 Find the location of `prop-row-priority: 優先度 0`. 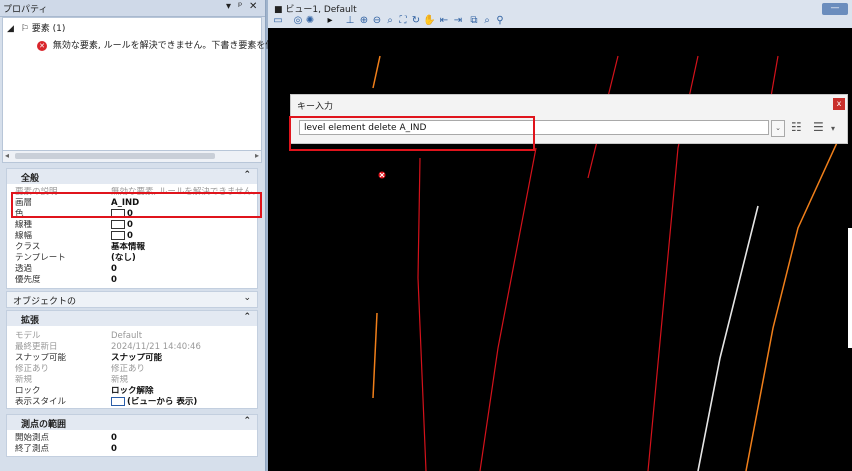

prop-row-priority: 優先度 0 is located at coordinates (132, 280).